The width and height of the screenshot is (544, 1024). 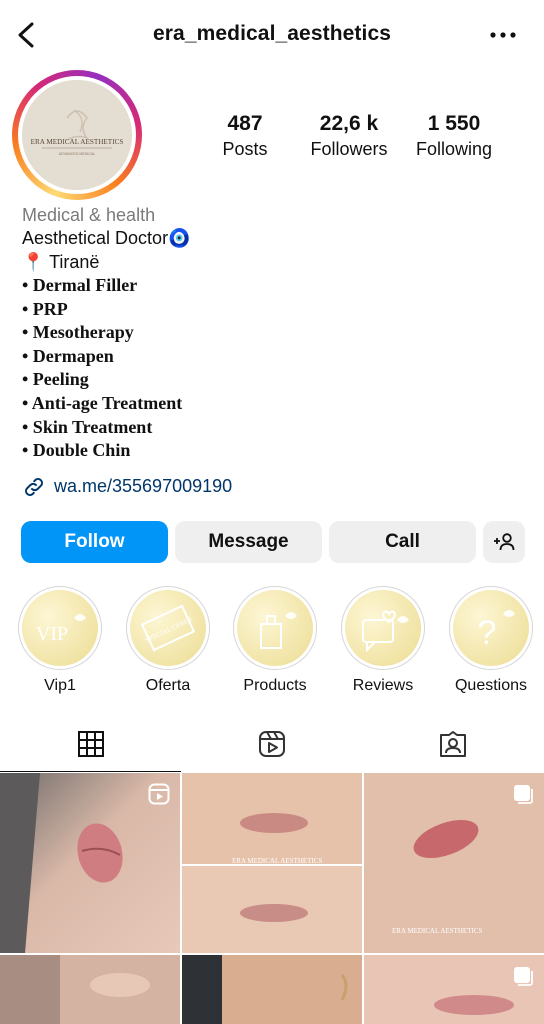 I want to click on stat-followers: 22,6 k Followers, so click(x=349, y=136).